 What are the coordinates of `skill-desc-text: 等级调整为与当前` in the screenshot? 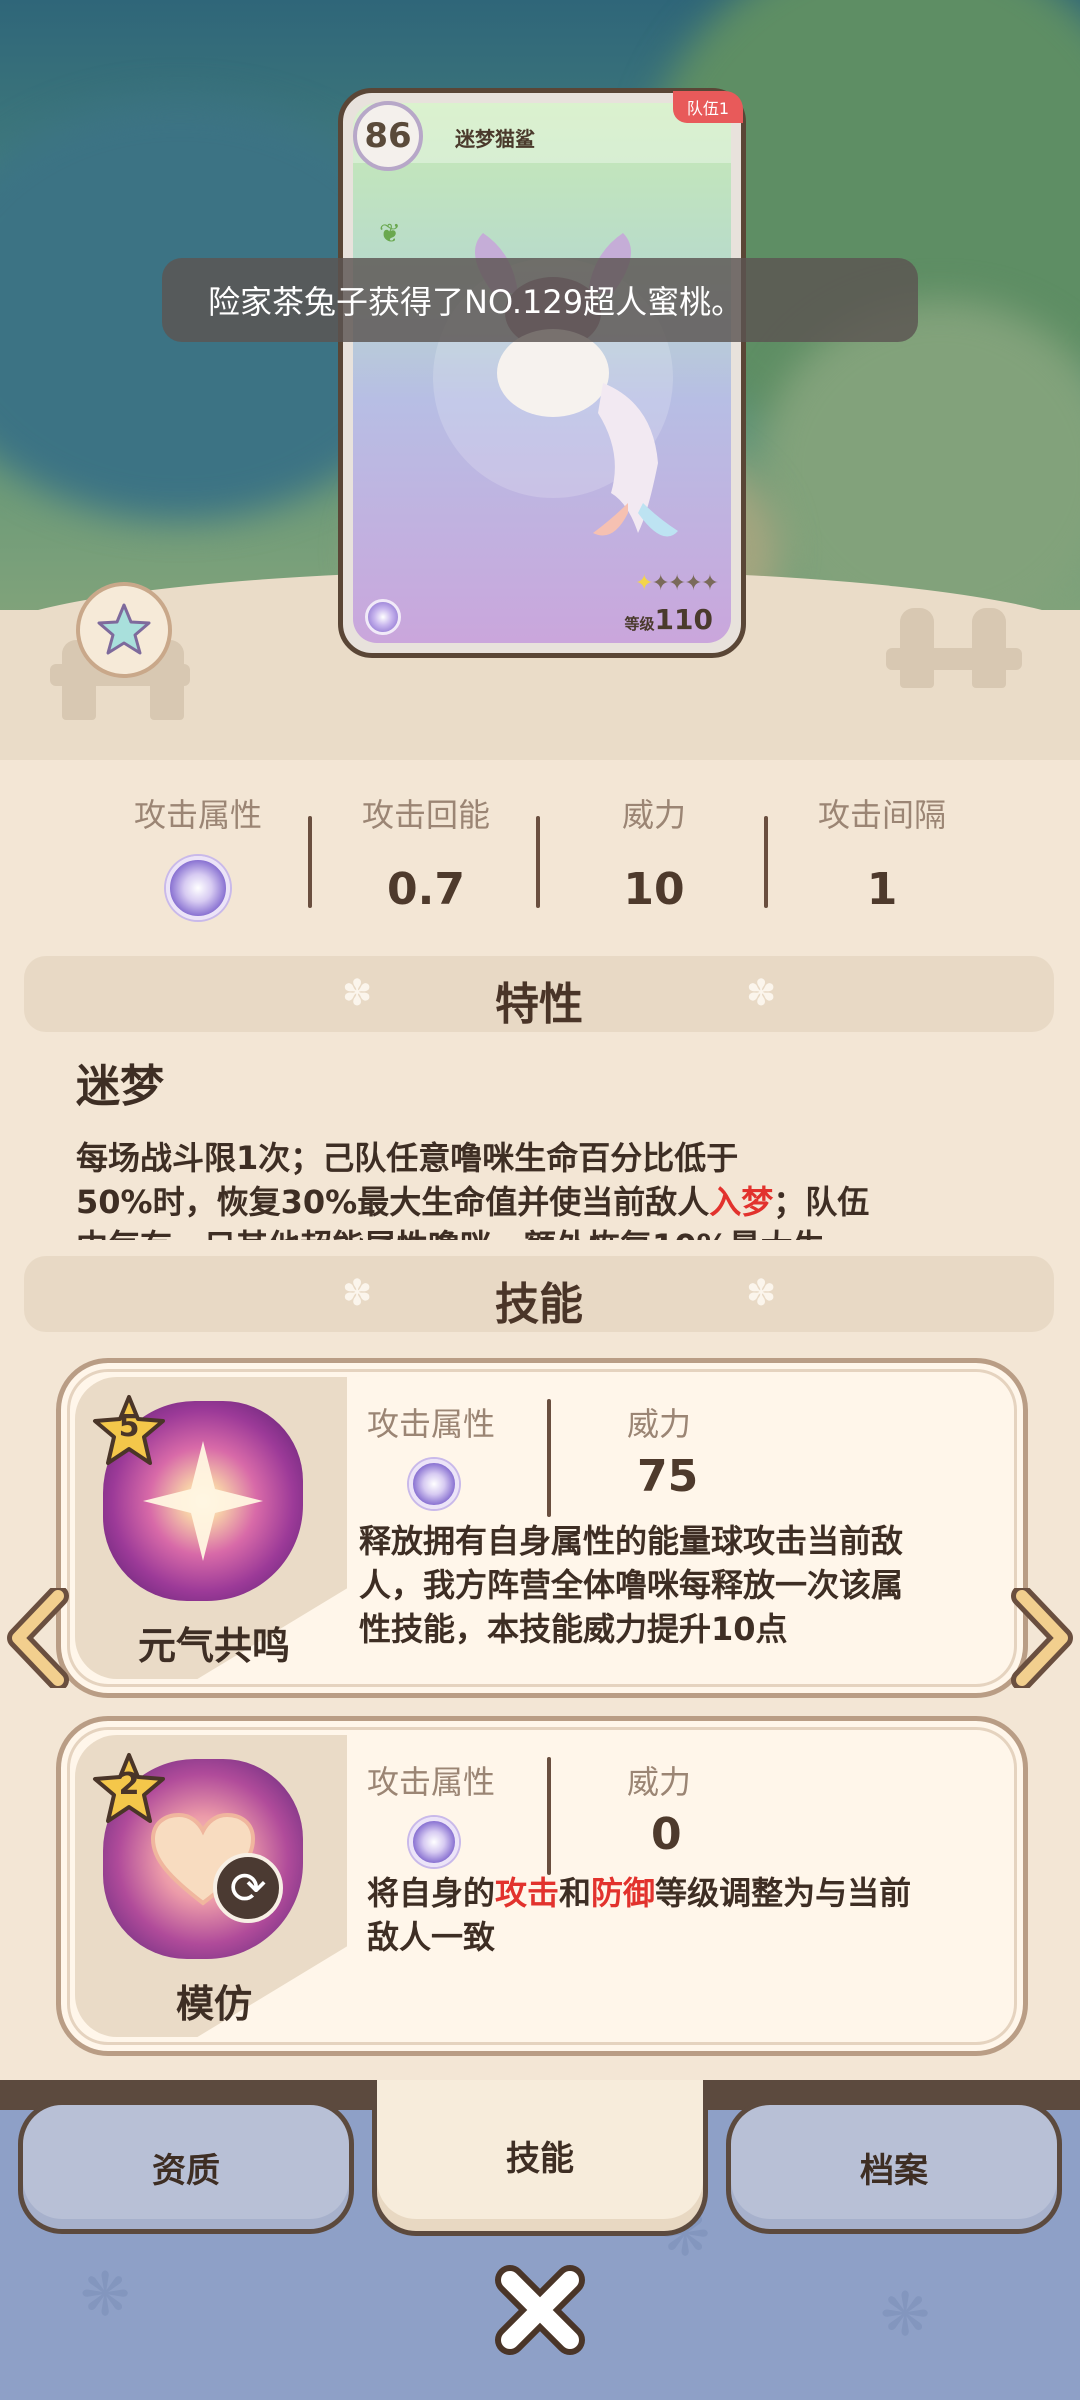 It's located at (783, 1893).